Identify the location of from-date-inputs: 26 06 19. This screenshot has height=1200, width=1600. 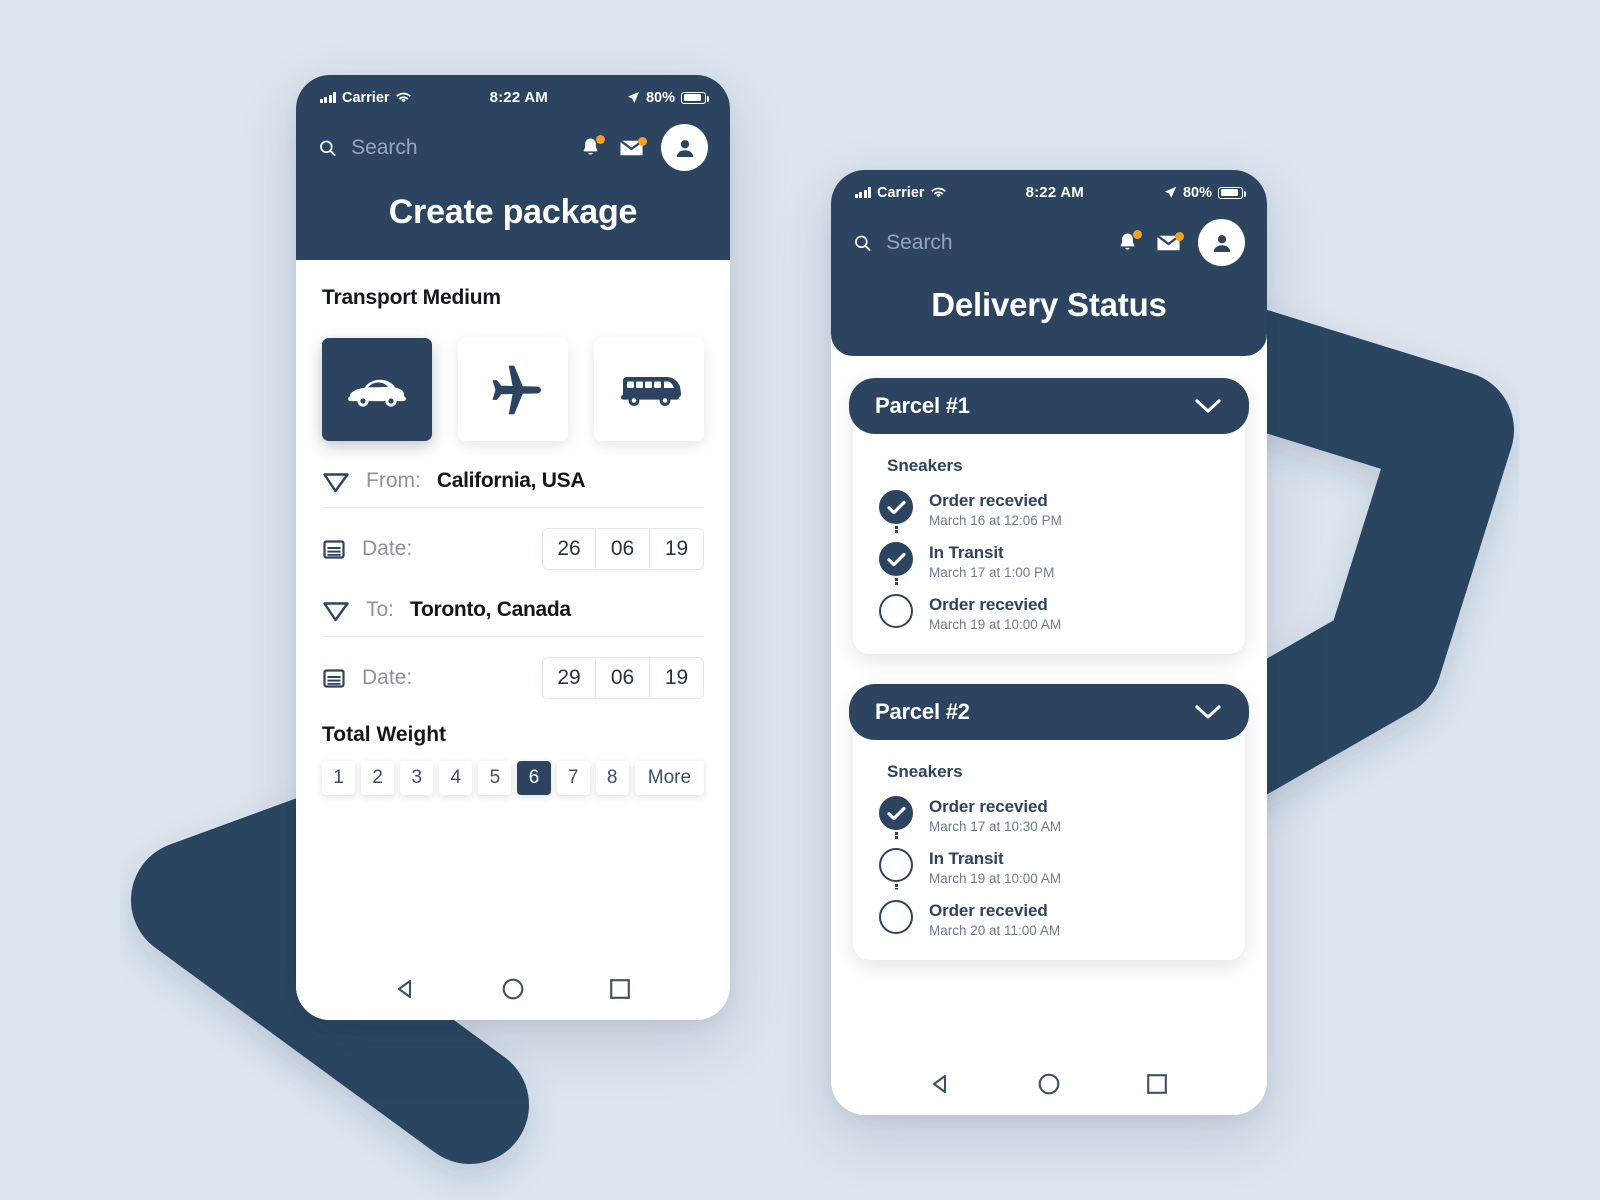
(623, 549).